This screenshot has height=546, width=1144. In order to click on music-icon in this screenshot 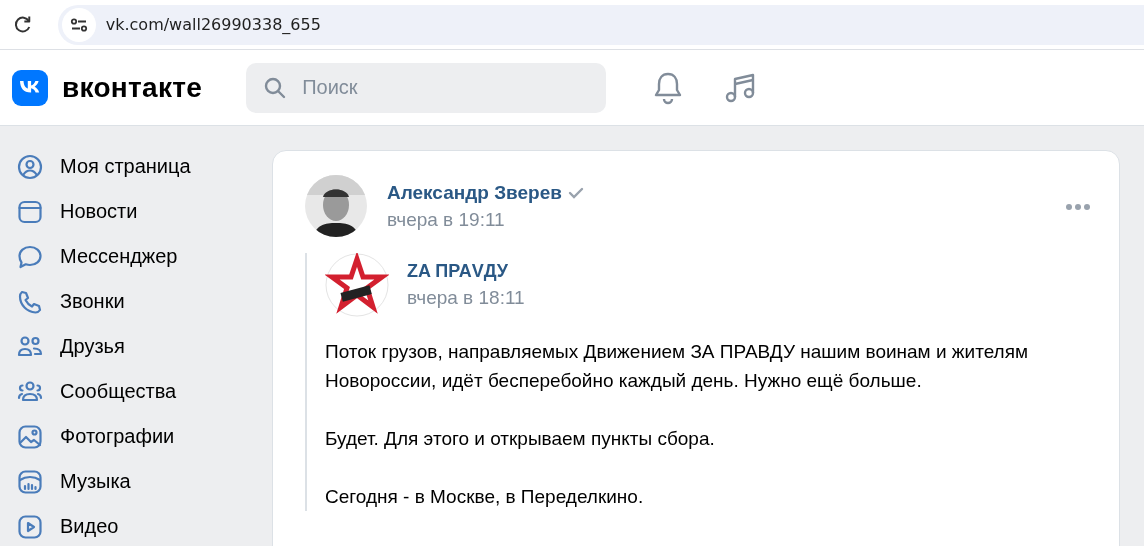, I will do `click(30, 481)`.